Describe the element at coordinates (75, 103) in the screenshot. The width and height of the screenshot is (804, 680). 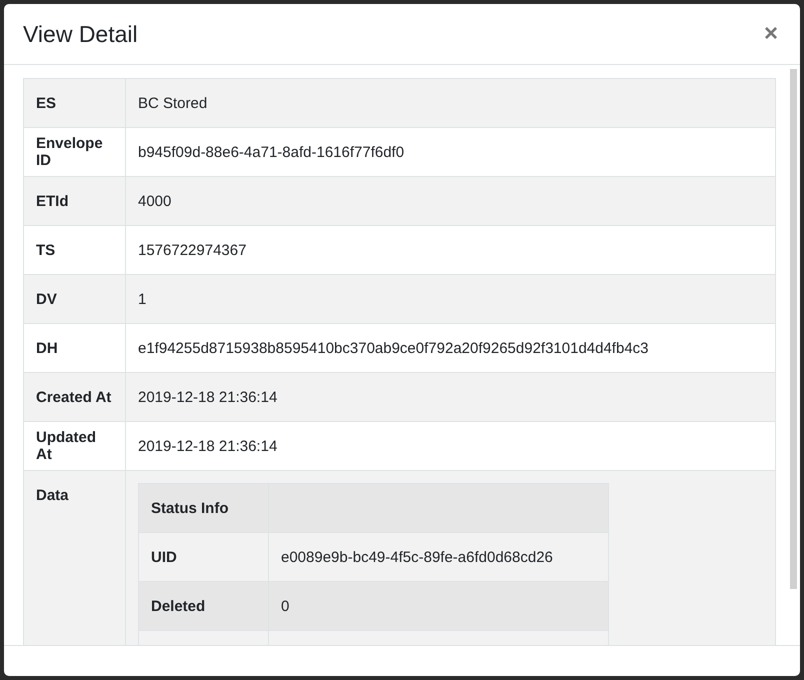
I see `table-cell: ES` at that location.